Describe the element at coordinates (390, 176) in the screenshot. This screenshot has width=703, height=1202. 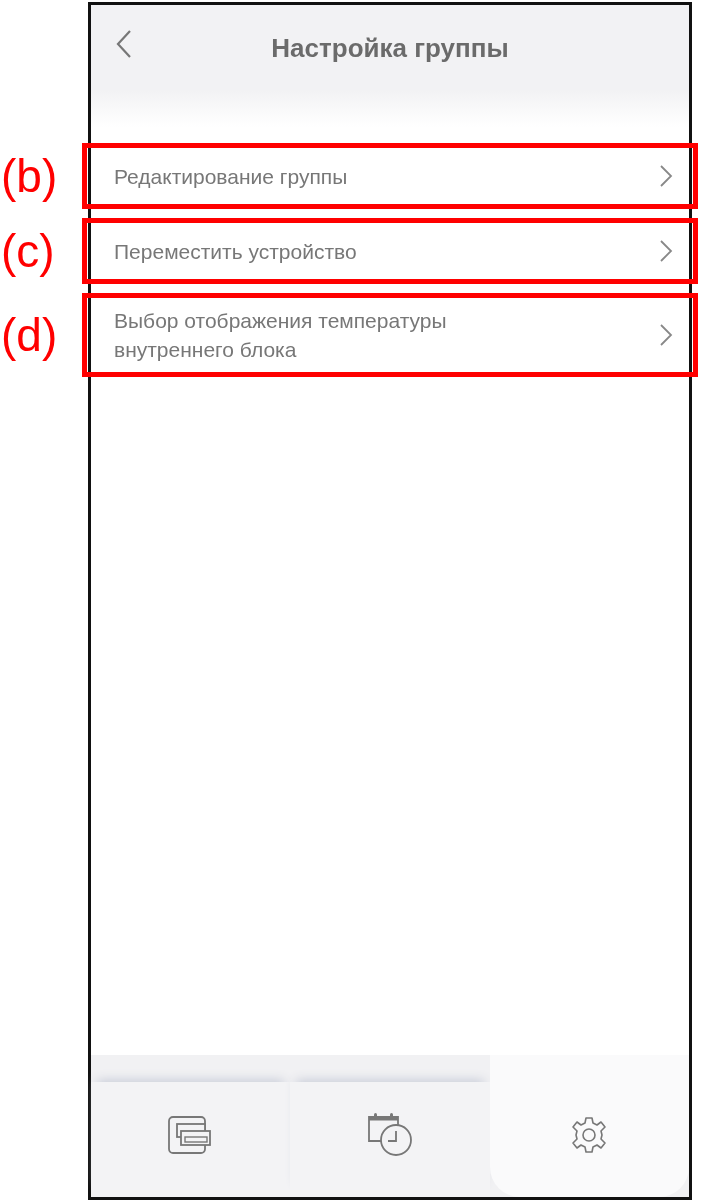
I see `menu-item: Редактирование группы` at that location.